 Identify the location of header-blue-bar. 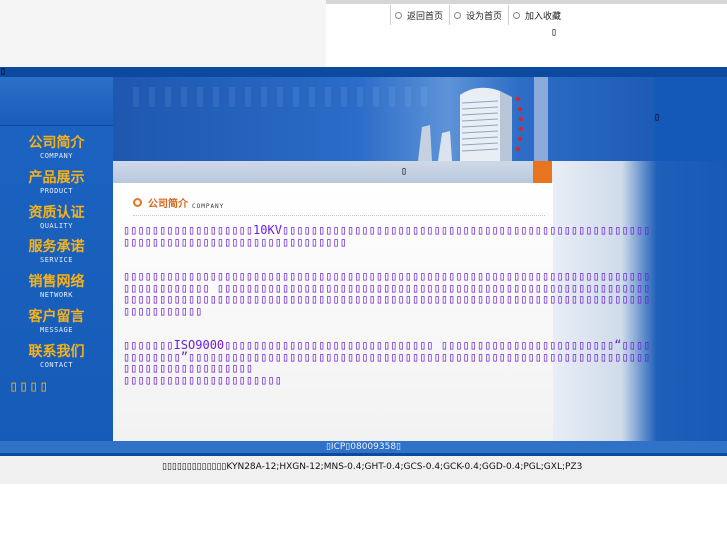
(363, 72).